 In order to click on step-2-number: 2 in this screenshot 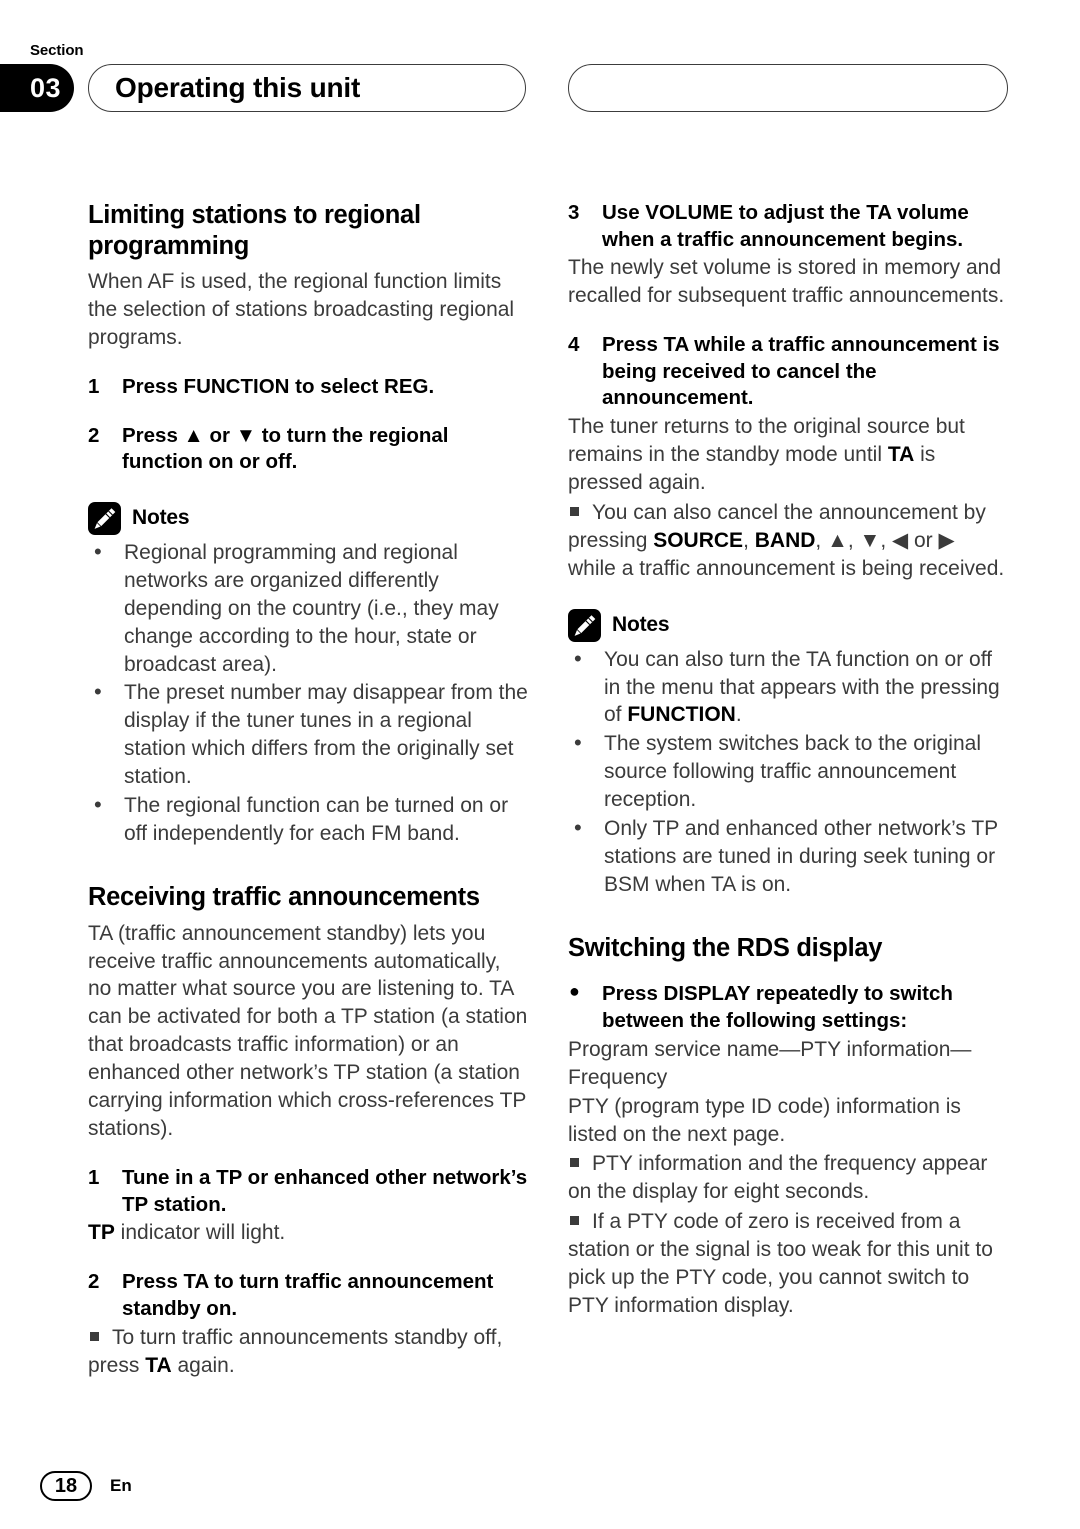, I will do `click(94, 435)`.